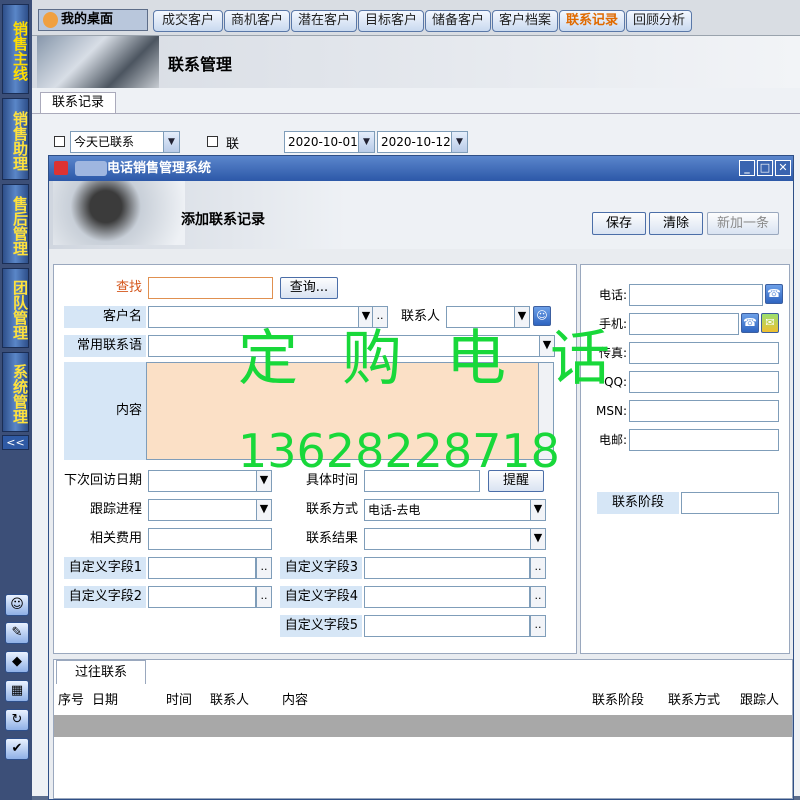 The image size is (800, 800). Describe the element at coordinates (416, 142) in the screenshot. I see `date-to-value: 2020-10-12` at that location.